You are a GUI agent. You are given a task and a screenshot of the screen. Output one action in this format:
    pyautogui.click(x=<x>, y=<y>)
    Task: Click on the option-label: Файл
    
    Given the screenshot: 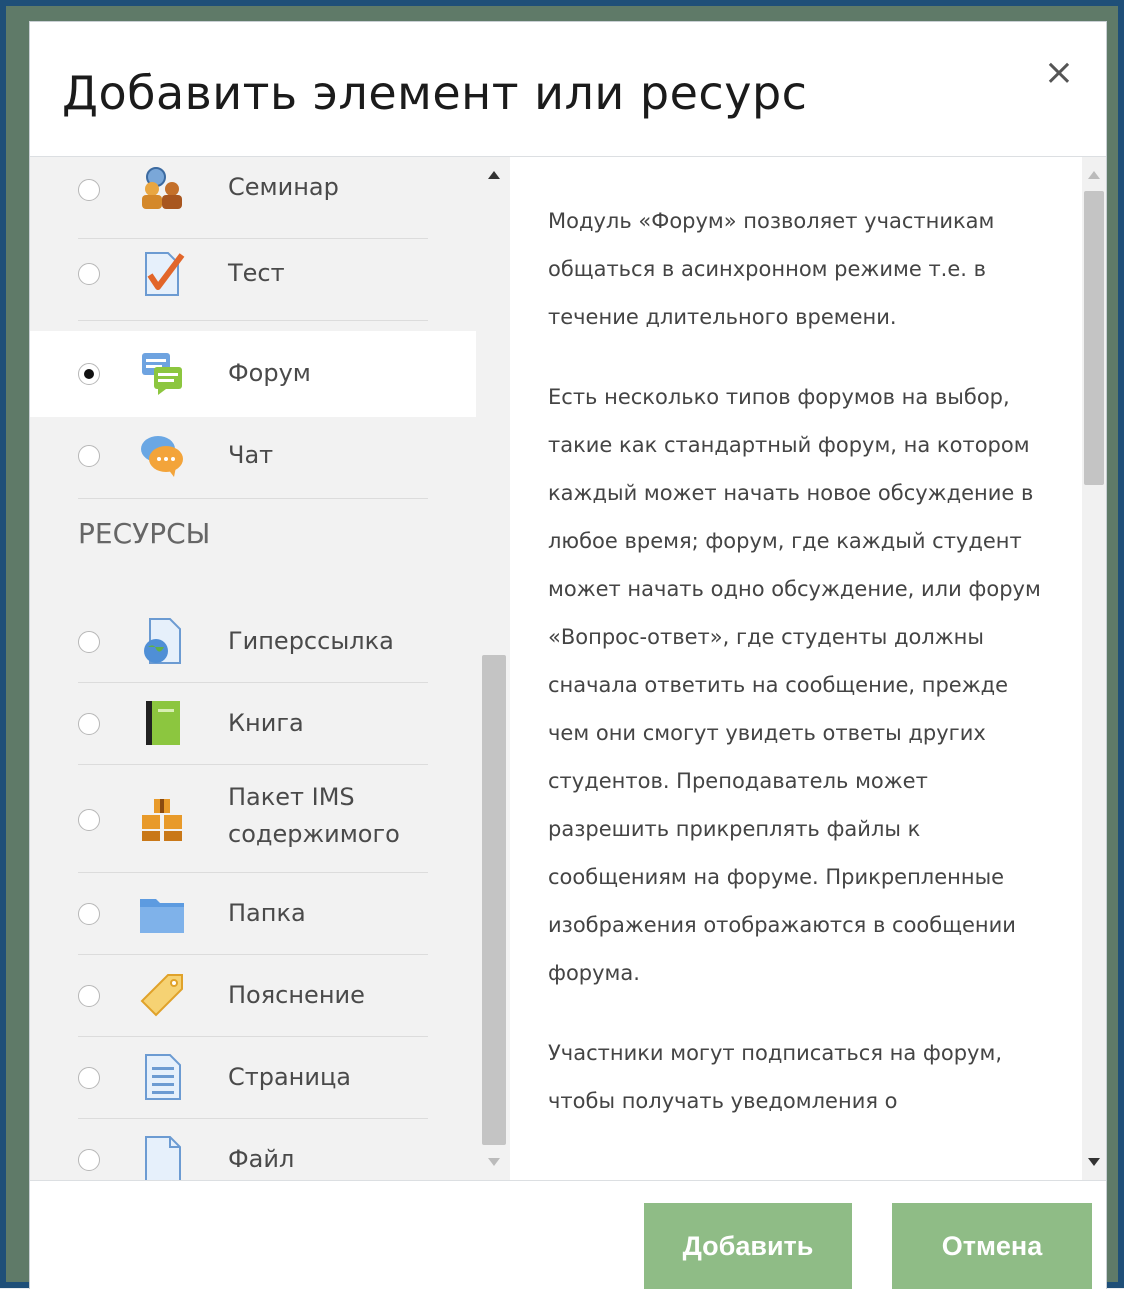 What is the action you would take?
    pyautogui.click(x=261, y=1159)
    